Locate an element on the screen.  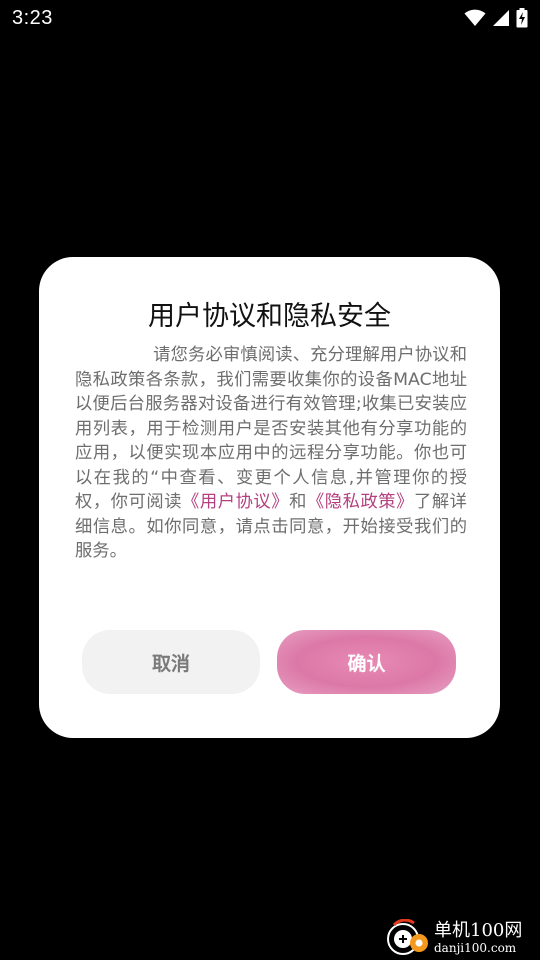
privacy-policy-link: 《隐私政策》 is located at coordinates (360, 502).